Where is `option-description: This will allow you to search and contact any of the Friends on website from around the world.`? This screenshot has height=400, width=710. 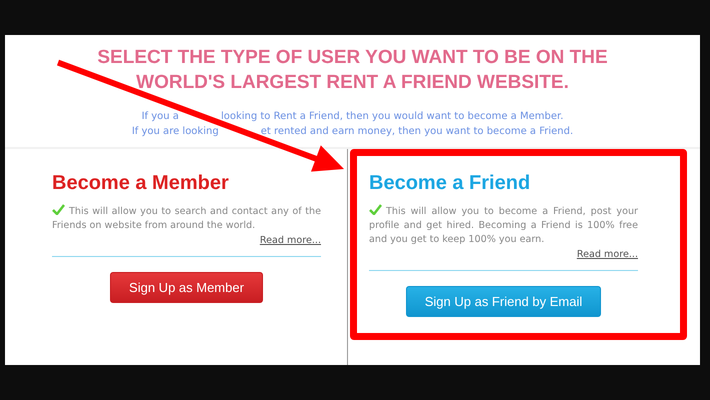
option-description: This will allow you to search and contact any of the Friends on website from around the world. is located at coordinates (186, 218).